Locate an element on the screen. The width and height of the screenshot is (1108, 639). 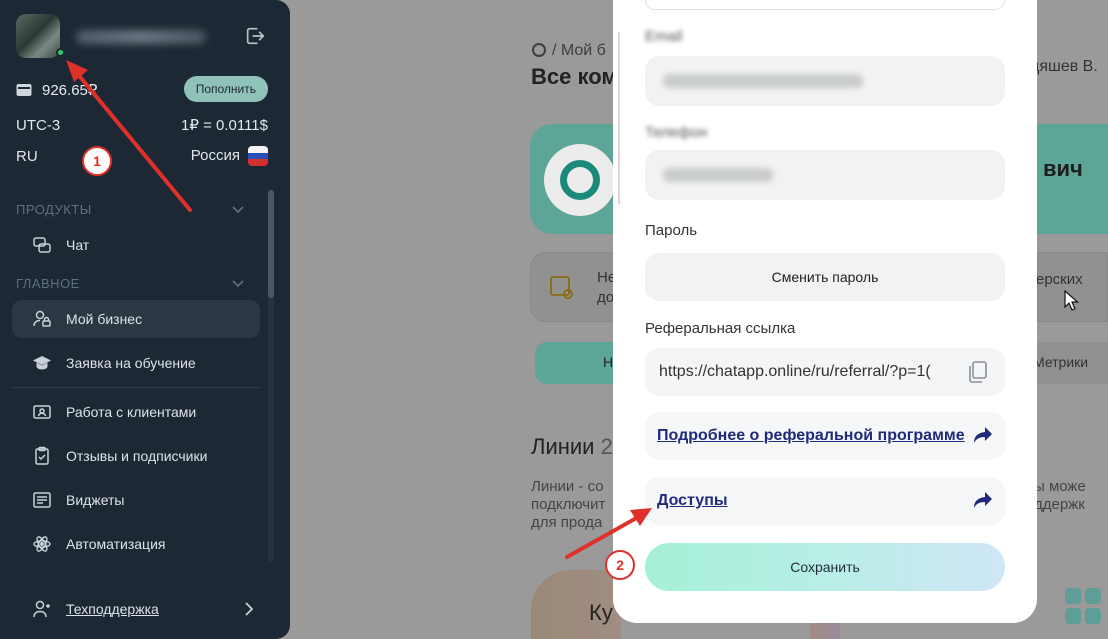
annotation-badge-1: 1 is located at coordinates (97, 161).